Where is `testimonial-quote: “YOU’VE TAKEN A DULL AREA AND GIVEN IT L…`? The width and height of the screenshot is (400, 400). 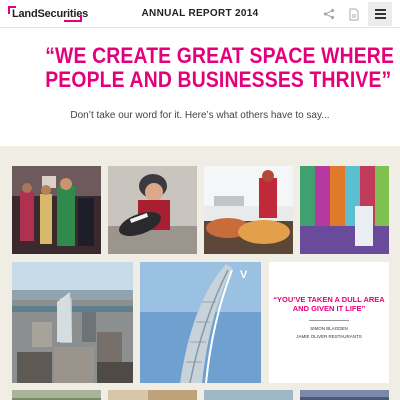
testimonial-quote: “YOU’VE TAKEN A DULL AREA AND GIVEN IT L… is located at coordinates (329, 304).